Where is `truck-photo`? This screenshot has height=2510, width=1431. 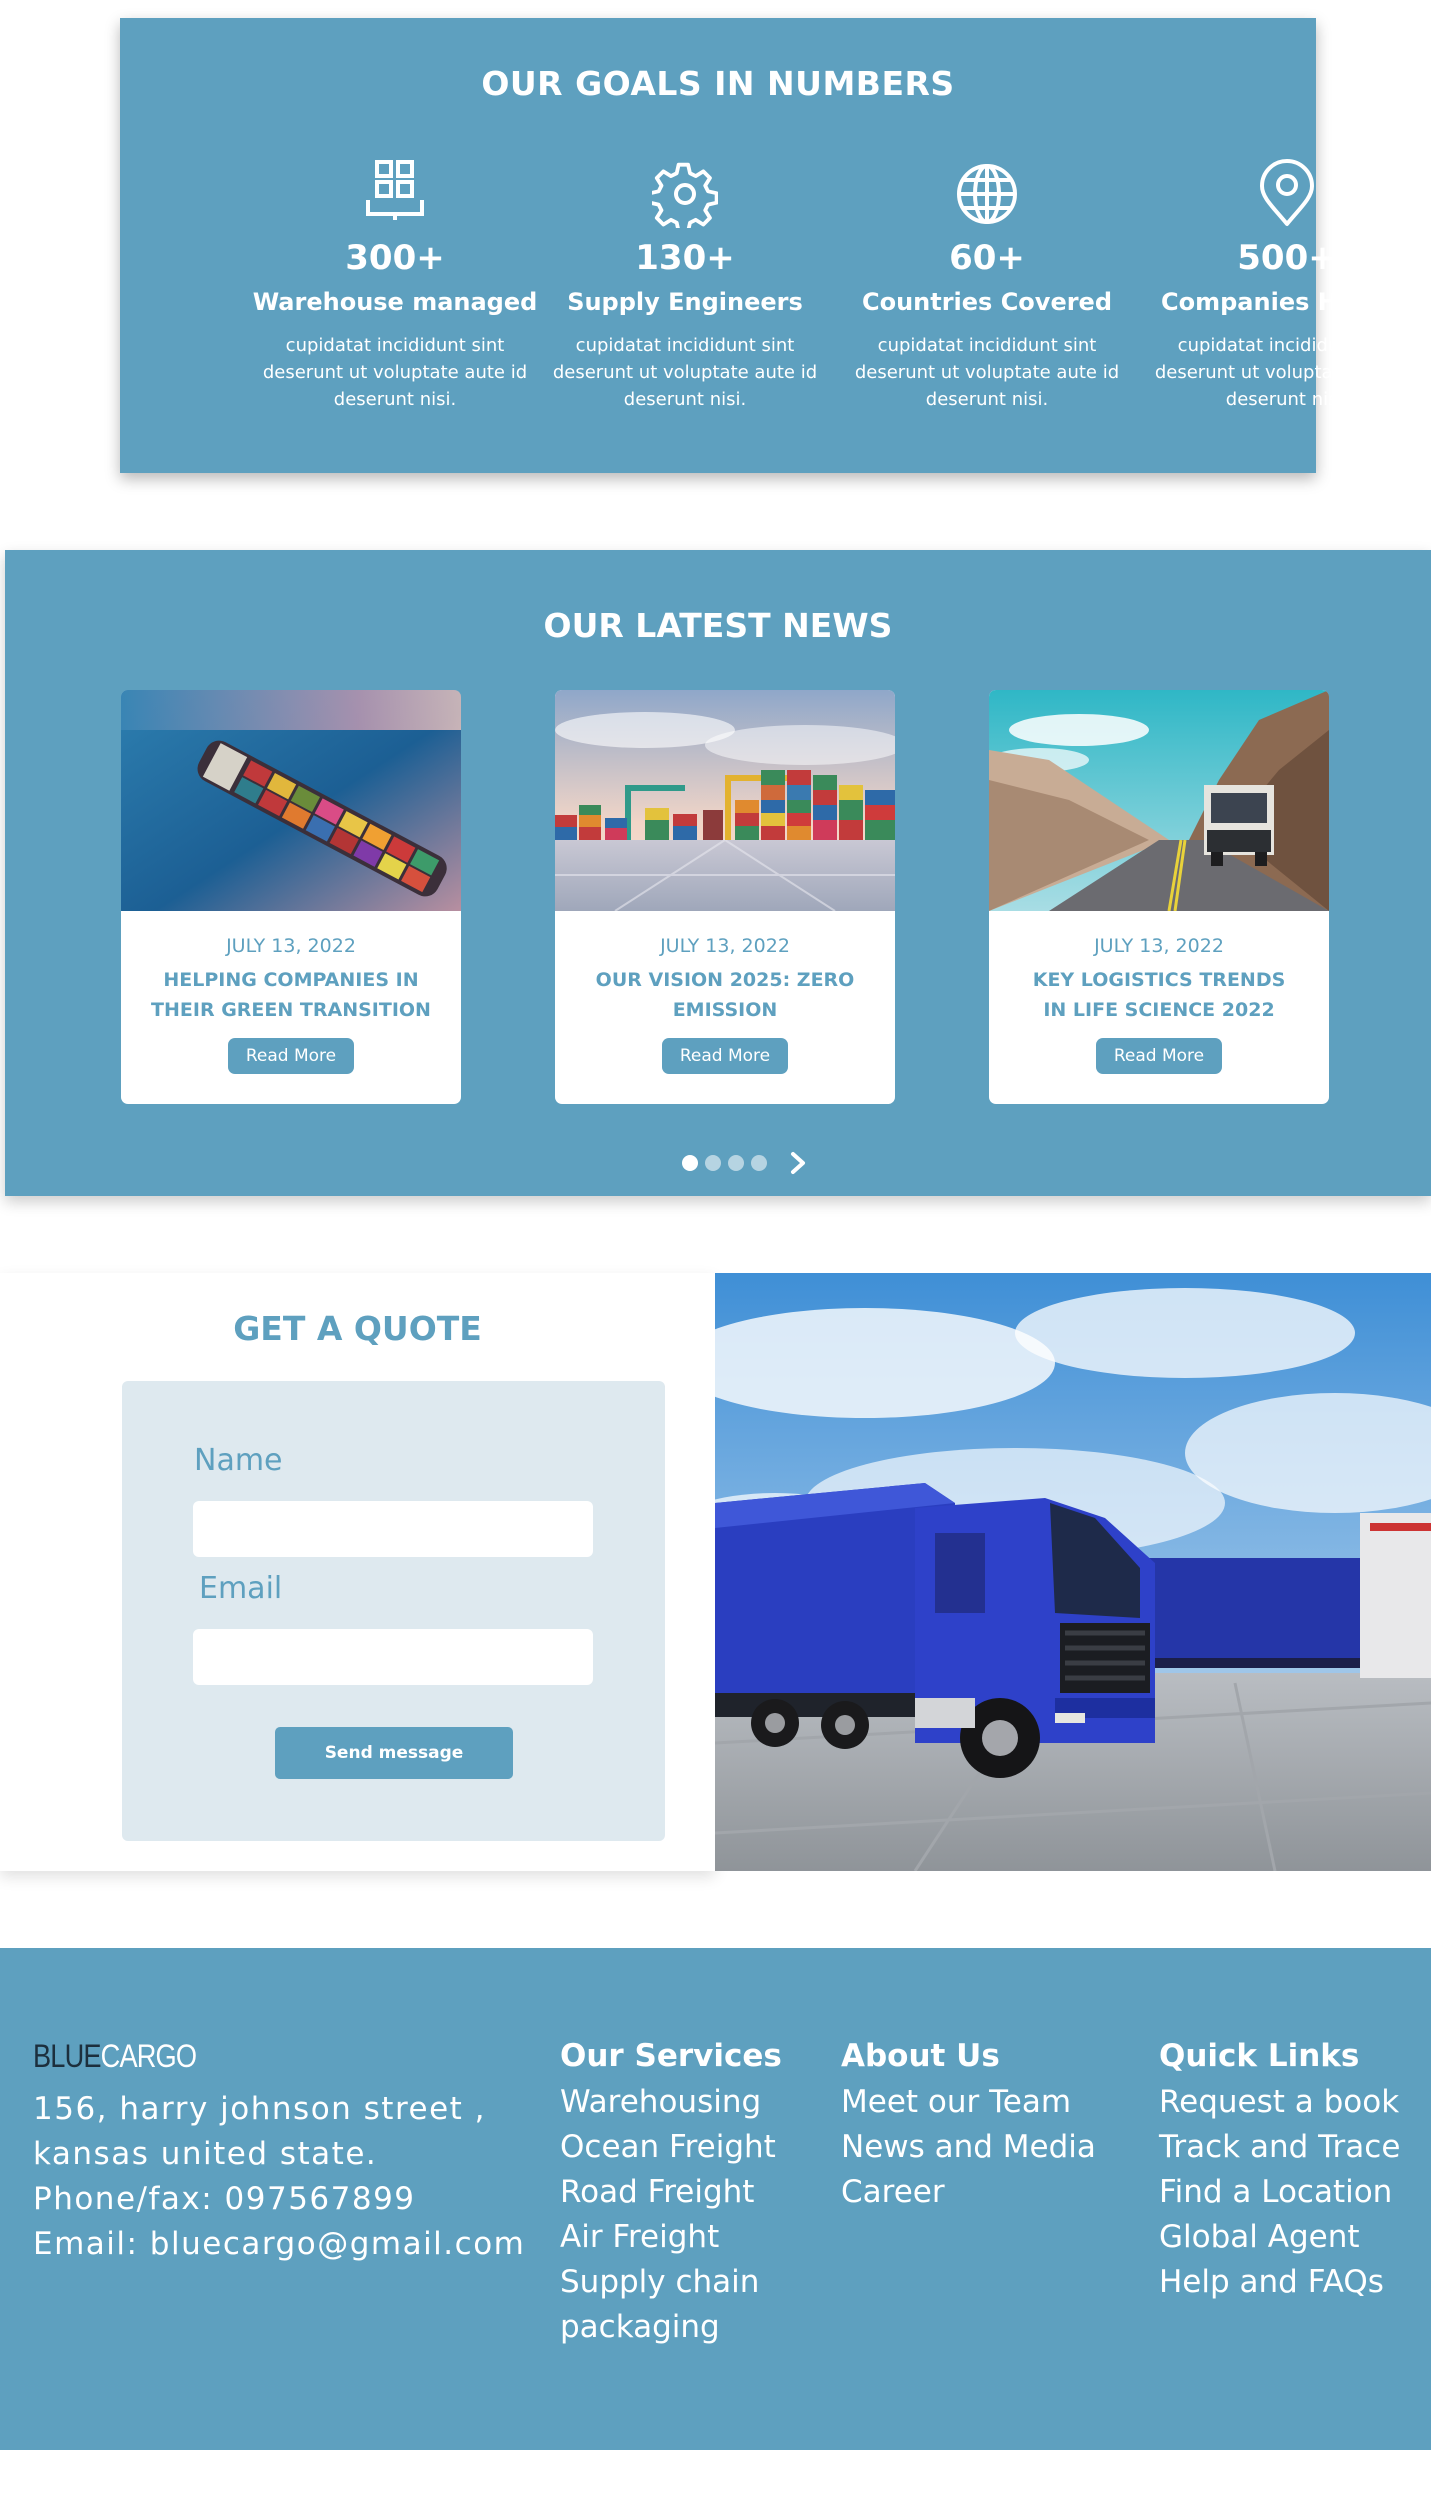 truck-photo is located at coordinates (1073, 1572).